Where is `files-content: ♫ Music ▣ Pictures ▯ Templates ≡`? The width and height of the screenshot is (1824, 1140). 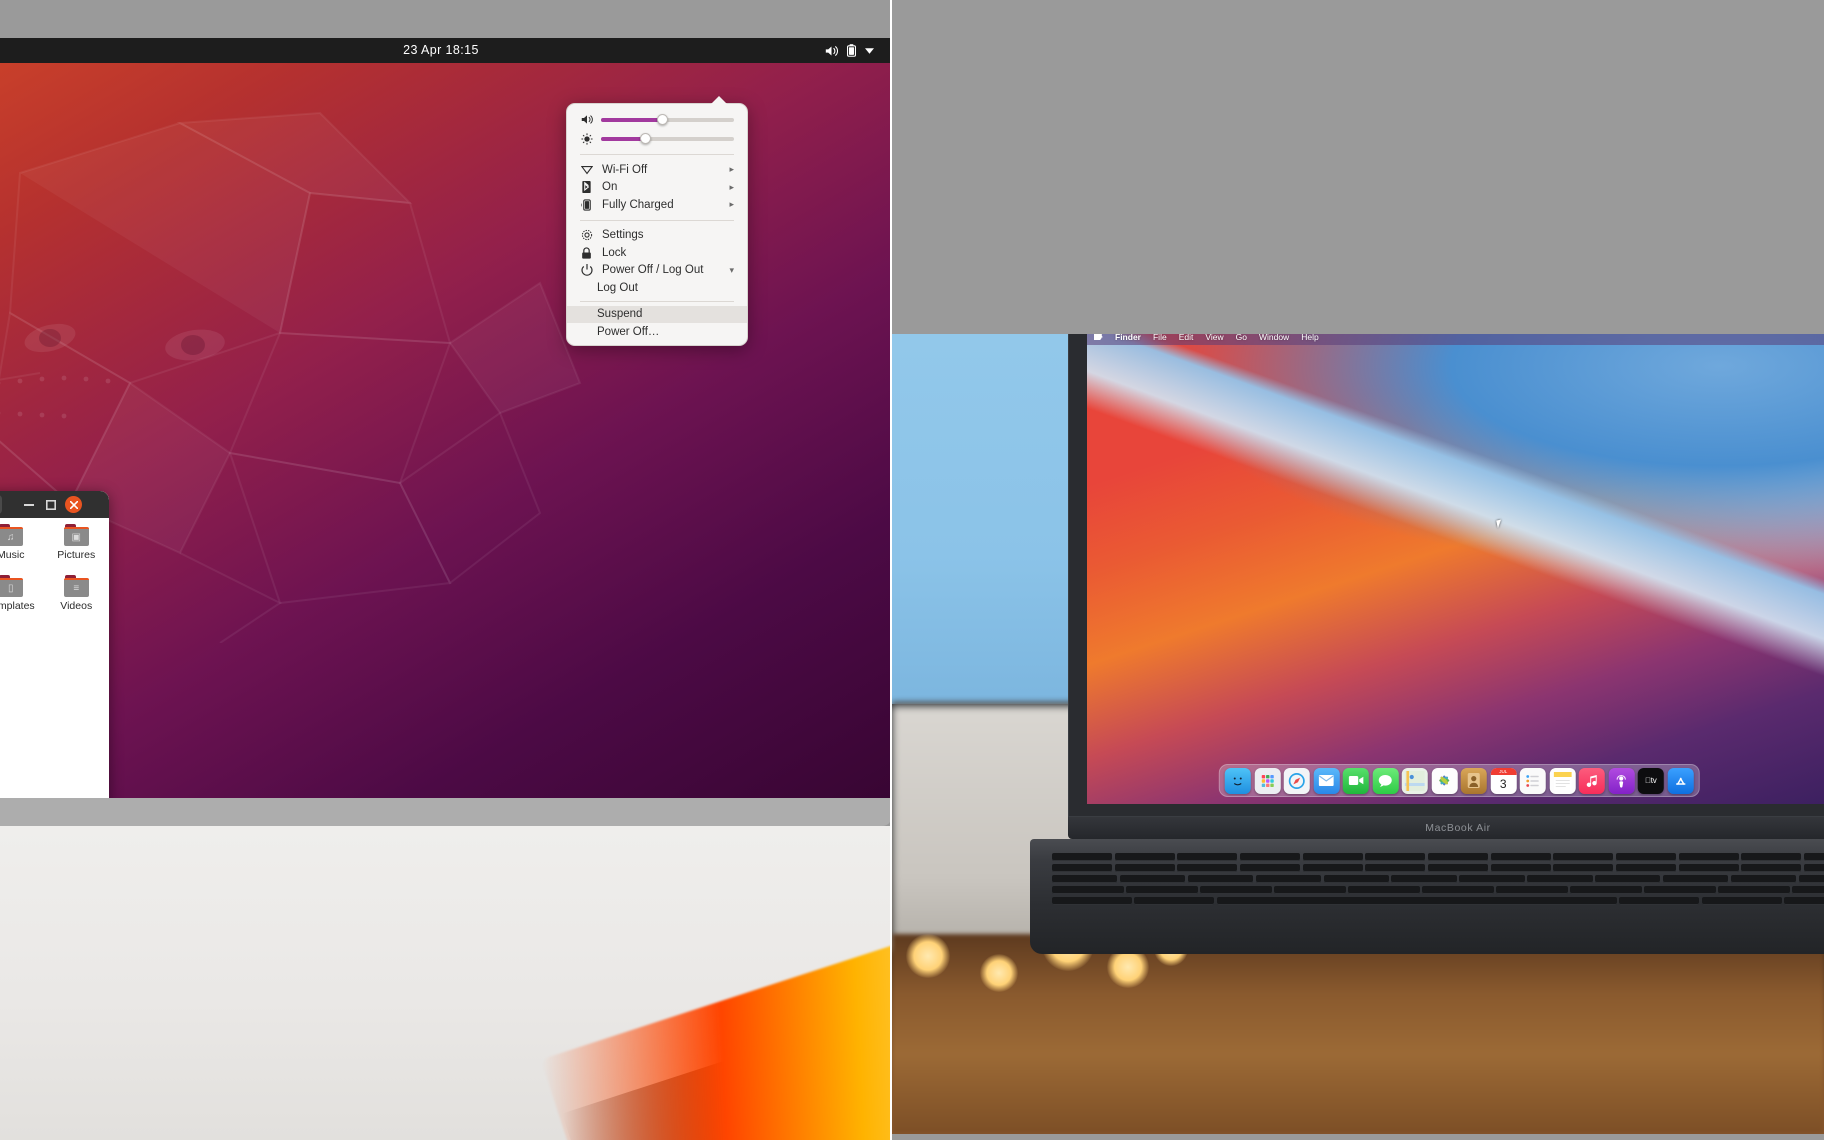 files-content: ♫ Music ▣ Pictures ▯ Templates ≡ is located at coordinates (54, 658).